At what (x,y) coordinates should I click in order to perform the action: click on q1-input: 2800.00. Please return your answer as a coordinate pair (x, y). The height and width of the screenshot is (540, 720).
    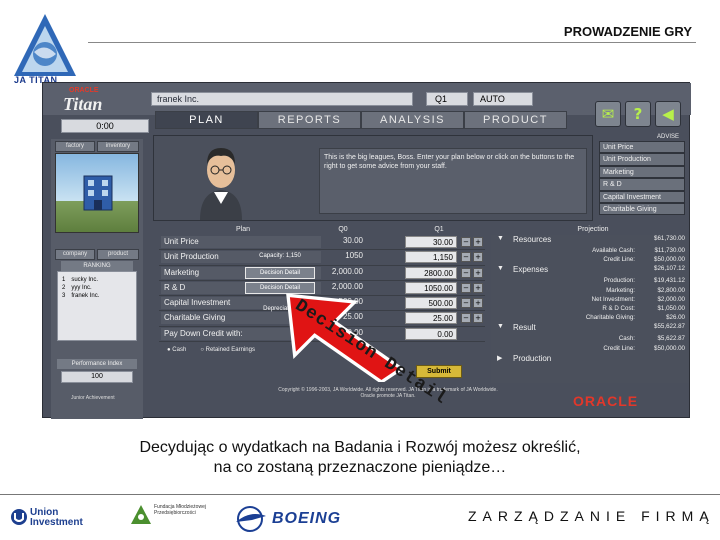
    Looking at the image, I should click on (431, 272).